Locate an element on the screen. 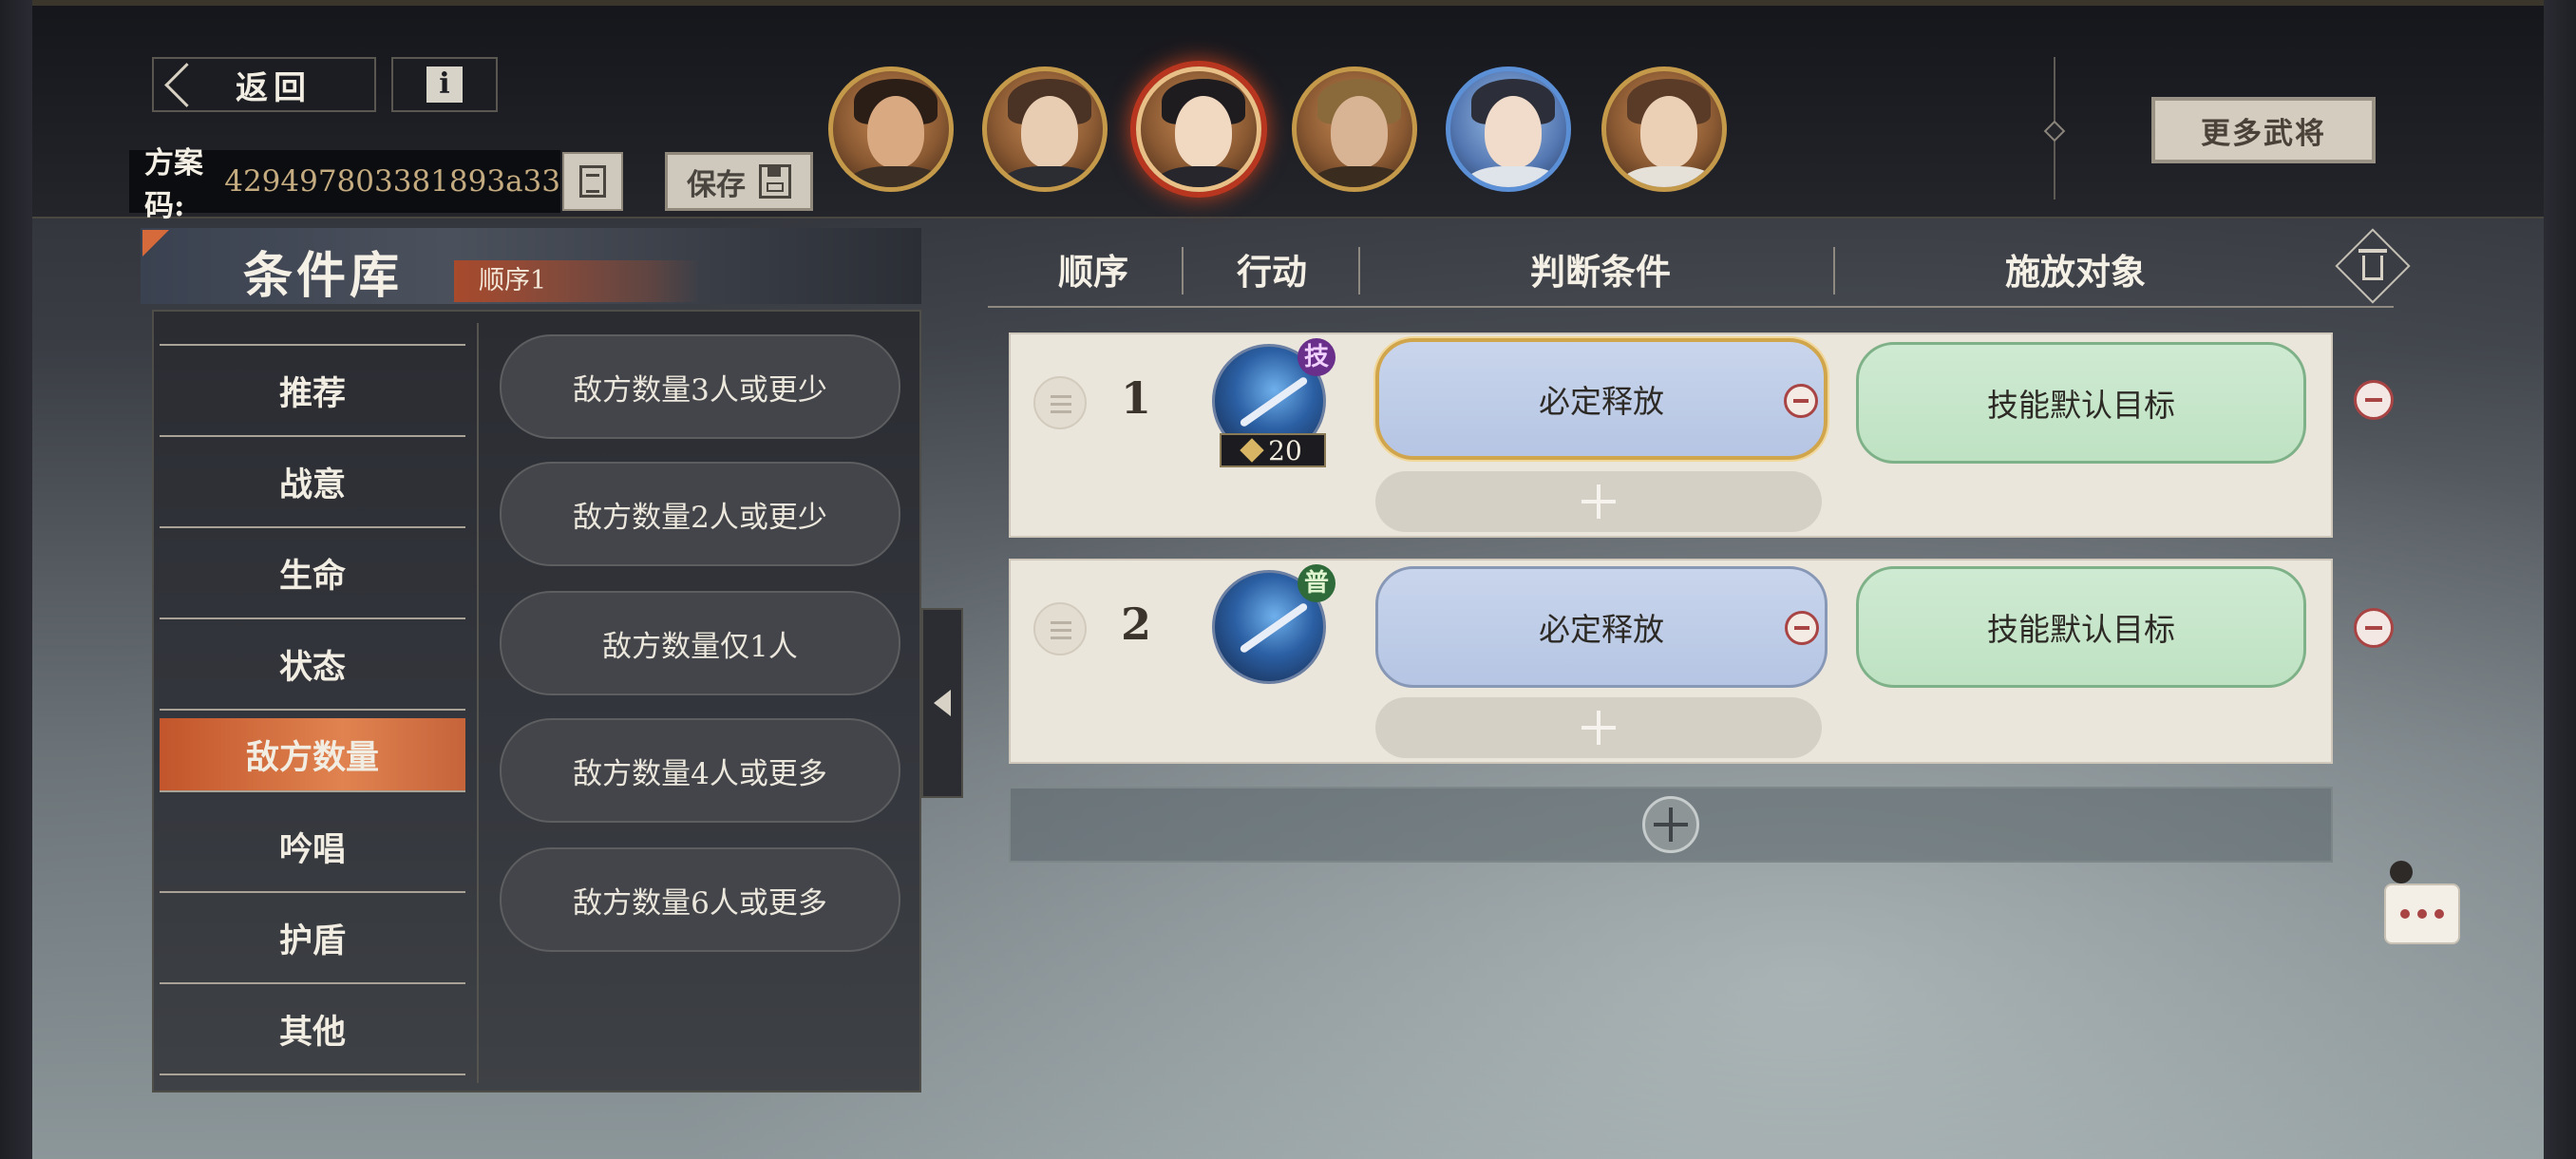 The image size is (2576, 1159). strategy-row-2: 2 普 必定释放 技能默认目标 is located at coordinates (1671, 661).